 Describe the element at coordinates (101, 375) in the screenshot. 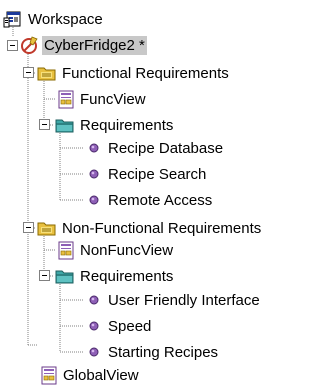

I see `tree-node-label: GlobalView` at that location.